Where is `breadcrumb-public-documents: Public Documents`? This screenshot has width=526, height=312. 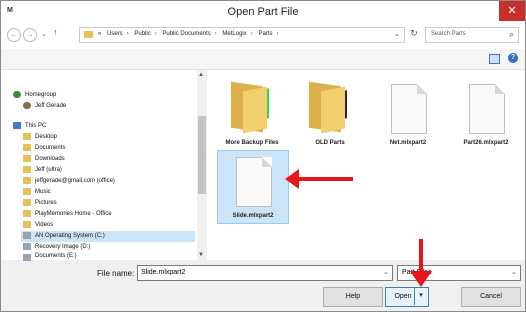 breadcrumb-public-documents: Public Documents is located at coordinates (186, 34).